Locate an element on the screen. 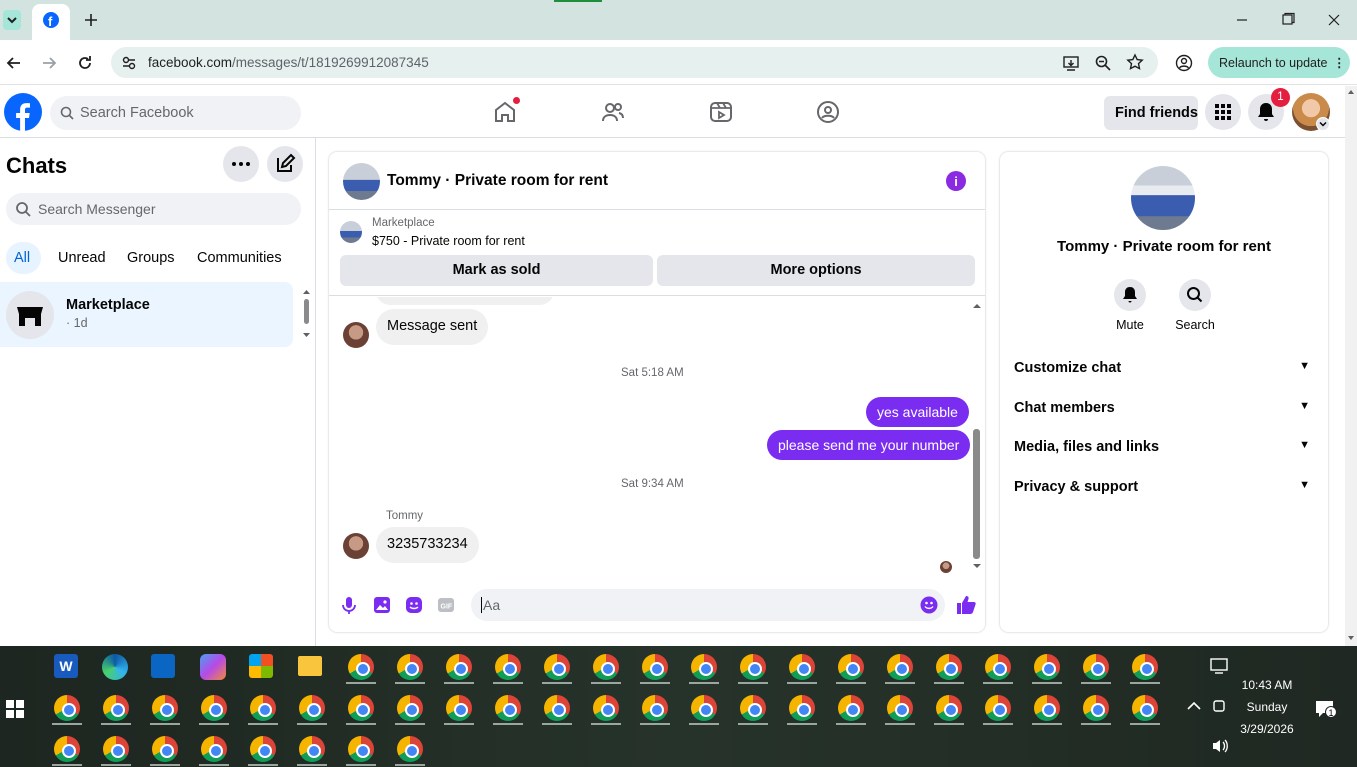 This screenshot has width=1357, height=767. profile-icon is located at coordinates (1184, 63).